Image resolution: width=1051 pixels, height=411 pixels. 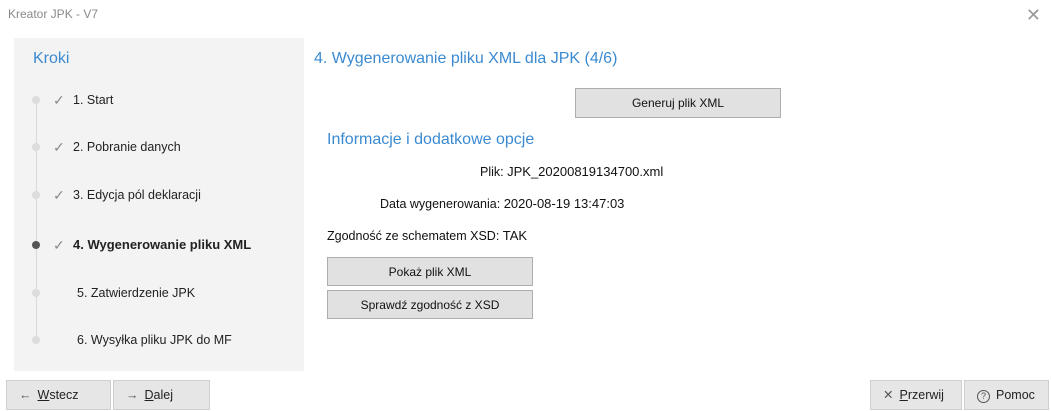 I want to click on file-label: Plik:, so click(x=492, y=172).